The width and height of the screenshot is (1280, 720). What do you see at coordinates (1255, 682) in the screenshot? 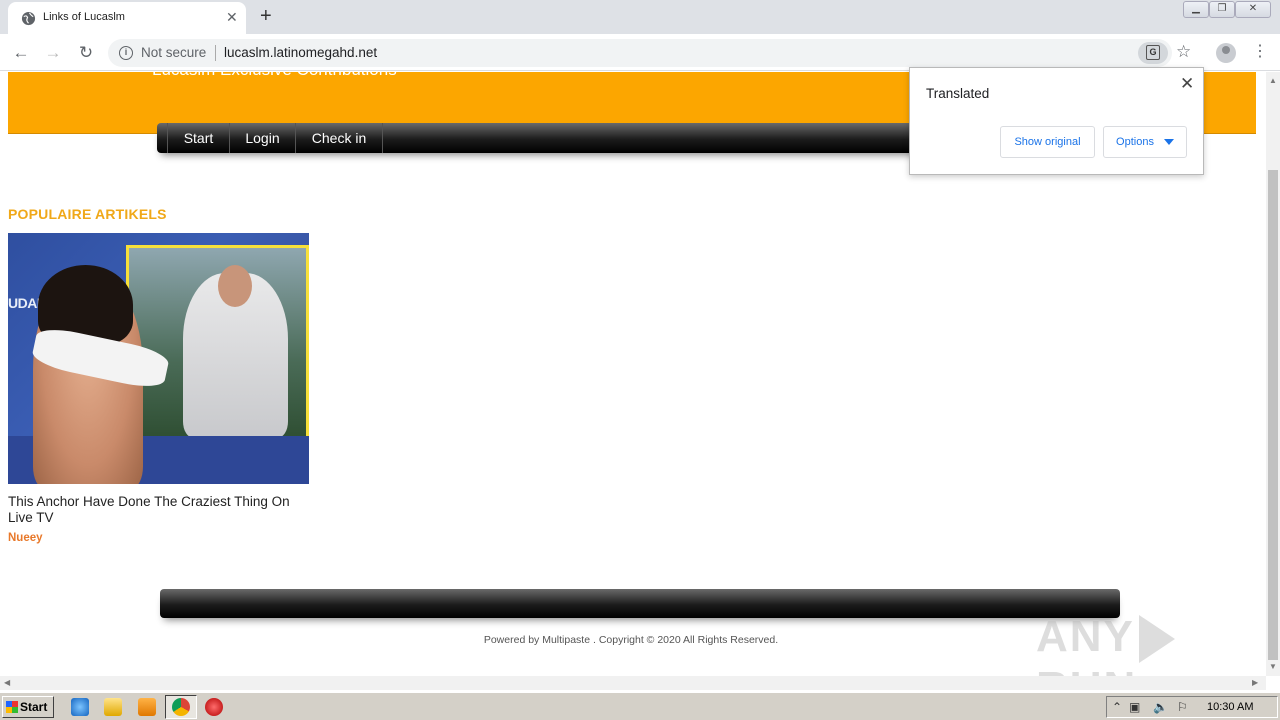
I see `scroll-right-icon: ▶` at bounding box center [1255, 682].